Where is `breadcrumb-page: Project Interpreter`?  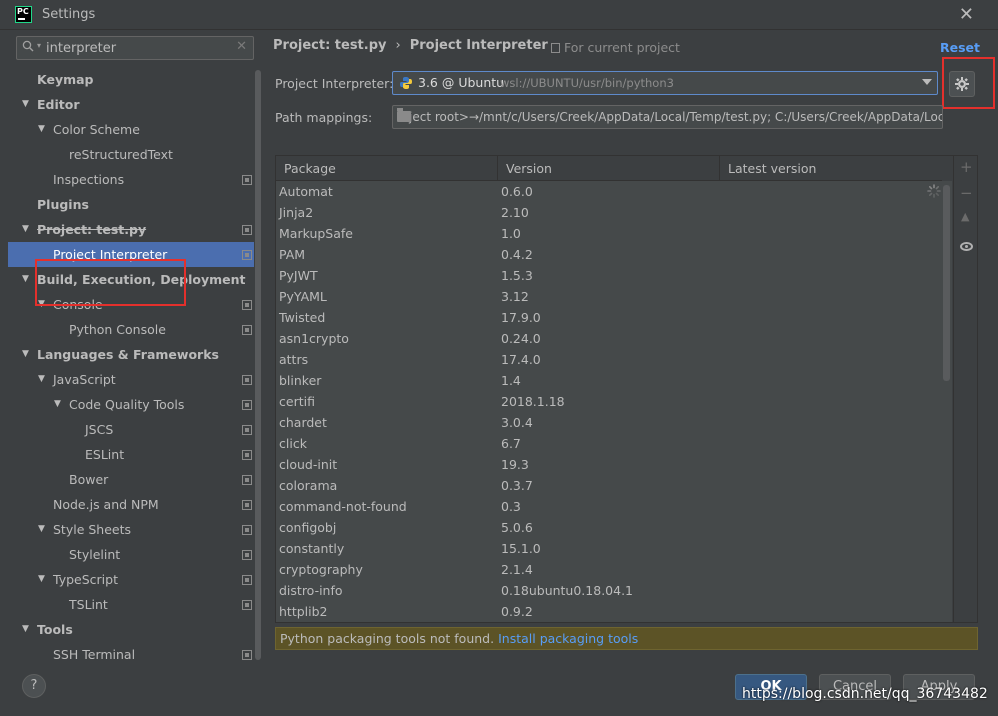
breadcrumb-page: Project Interpreter is located at coordinates (478, 45).